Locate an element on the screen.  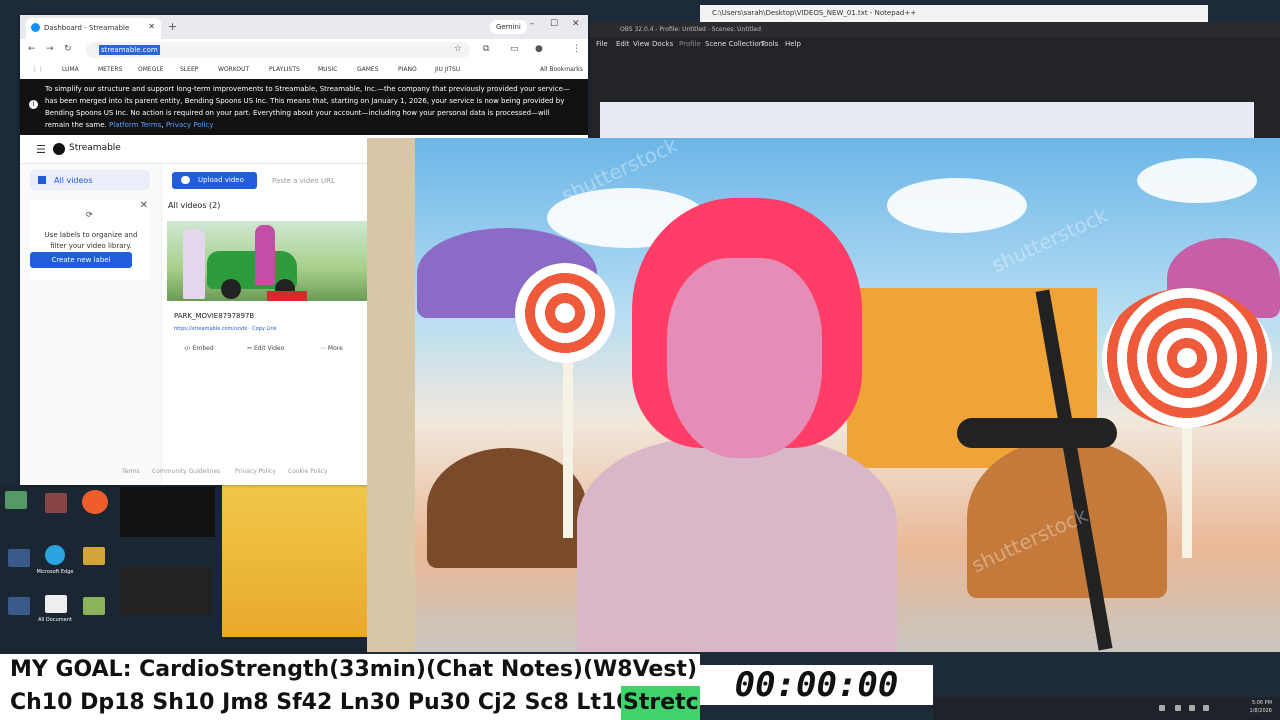
bookmark-jiu-jitsu: JIU JITSU is located at coordinates (447, 69).